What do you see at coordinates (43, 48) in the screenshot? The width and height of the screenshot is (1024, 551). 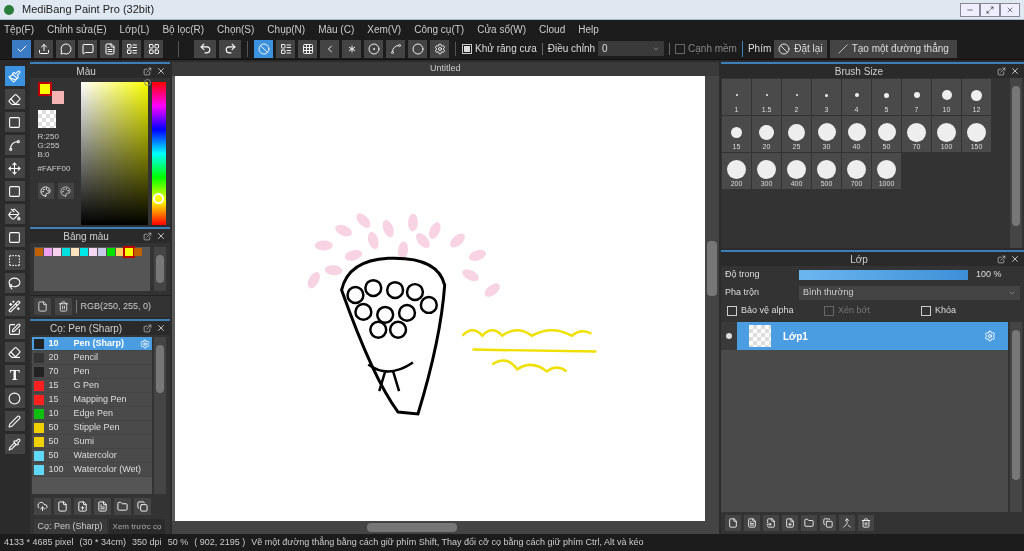 I see `upload-icon` at bounding box center [43, 48].